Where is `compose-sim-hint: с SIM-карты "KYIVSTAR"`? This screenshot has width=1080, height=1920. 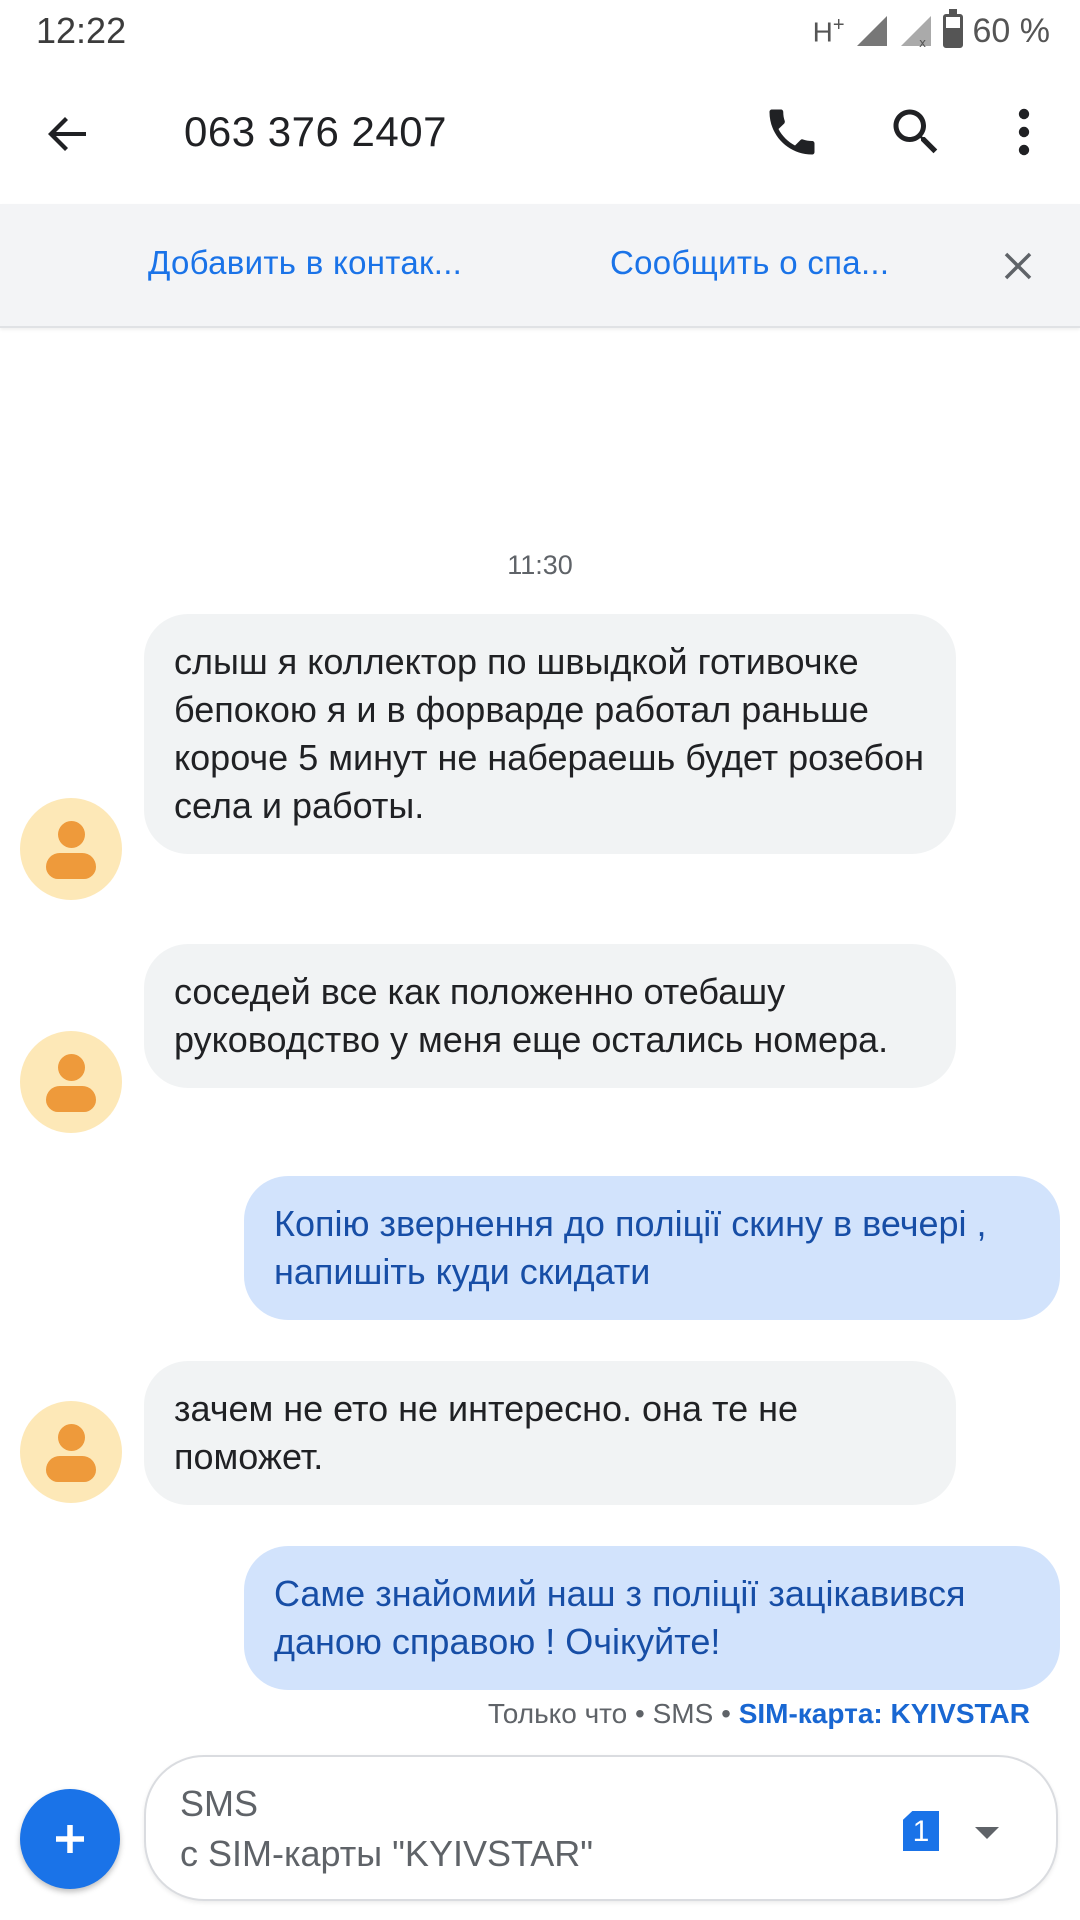 compose-sim-hint: с SIM-карты "KYIVSTAR" is located at coordinates (387, 1853).